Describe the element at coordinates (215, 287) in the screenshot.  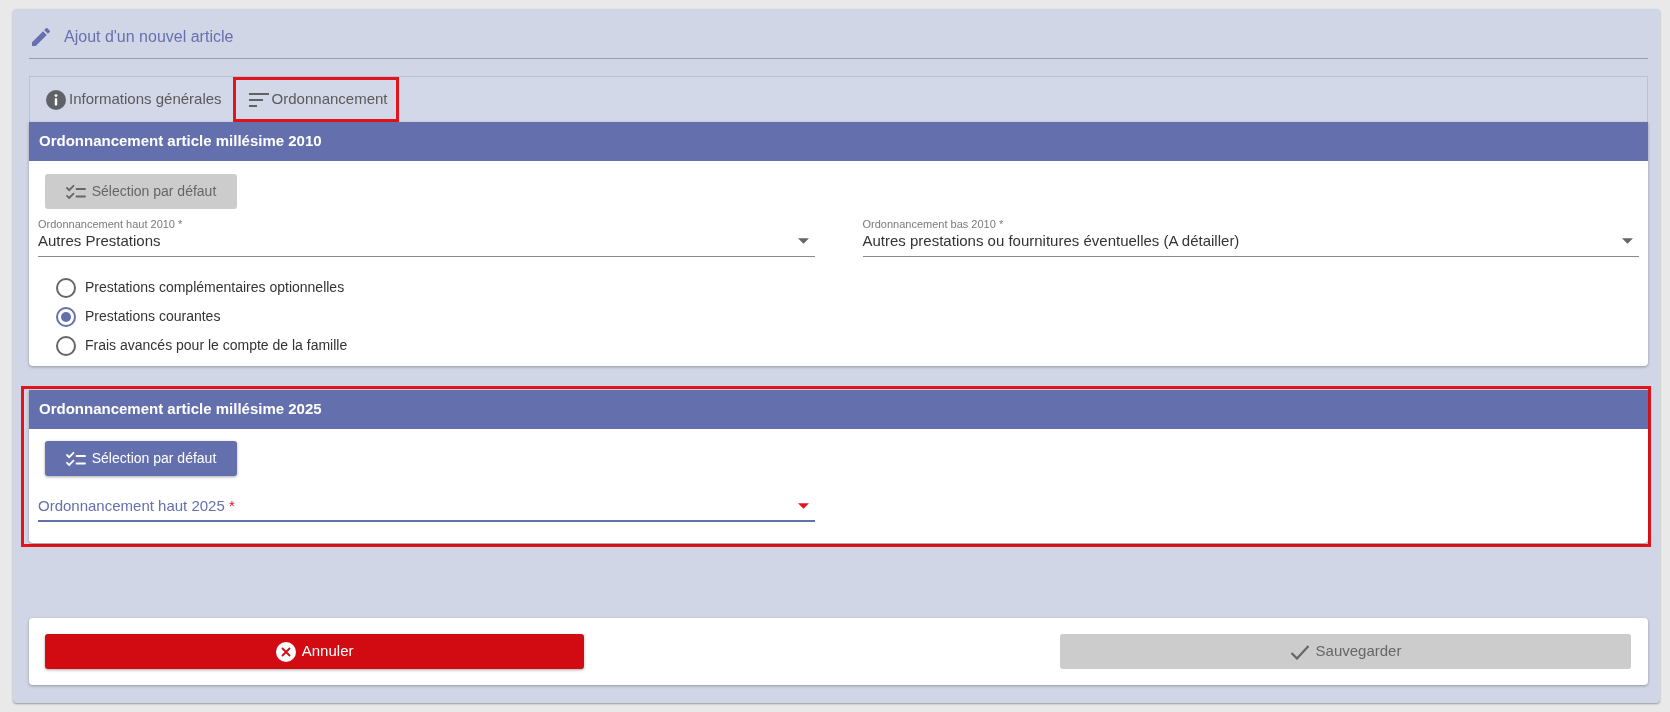
I see `radio-label: Prestations complémentaires optionnelles` at that location.